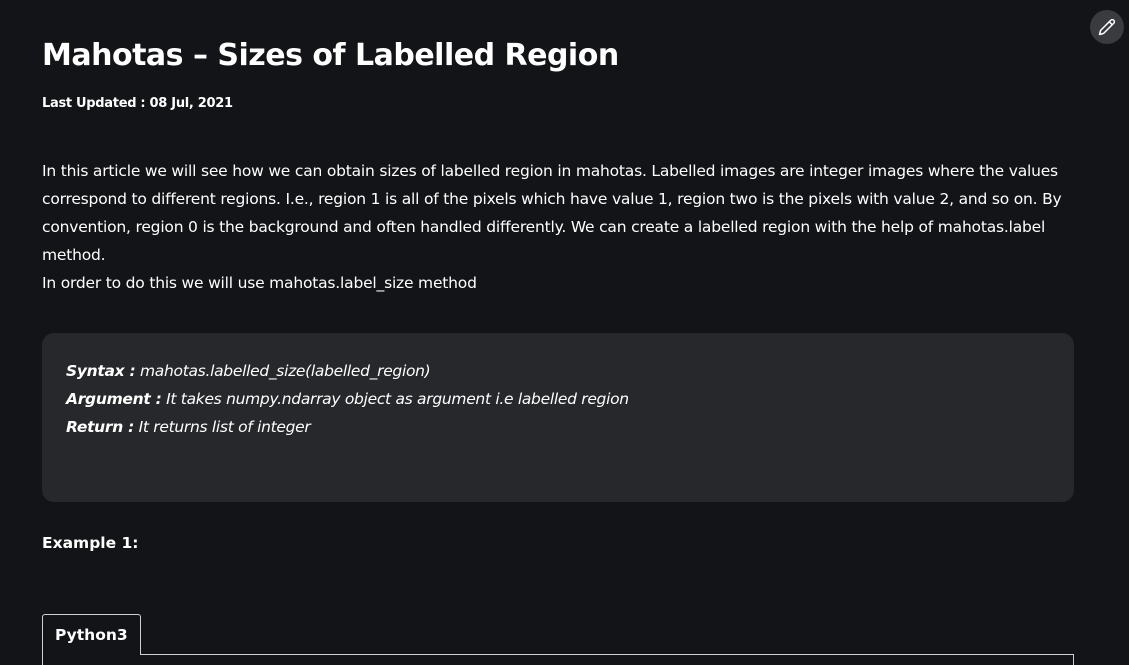 The width and height of the screenshot is (1129, 665). I want to click on code-block, so click(558, 659).